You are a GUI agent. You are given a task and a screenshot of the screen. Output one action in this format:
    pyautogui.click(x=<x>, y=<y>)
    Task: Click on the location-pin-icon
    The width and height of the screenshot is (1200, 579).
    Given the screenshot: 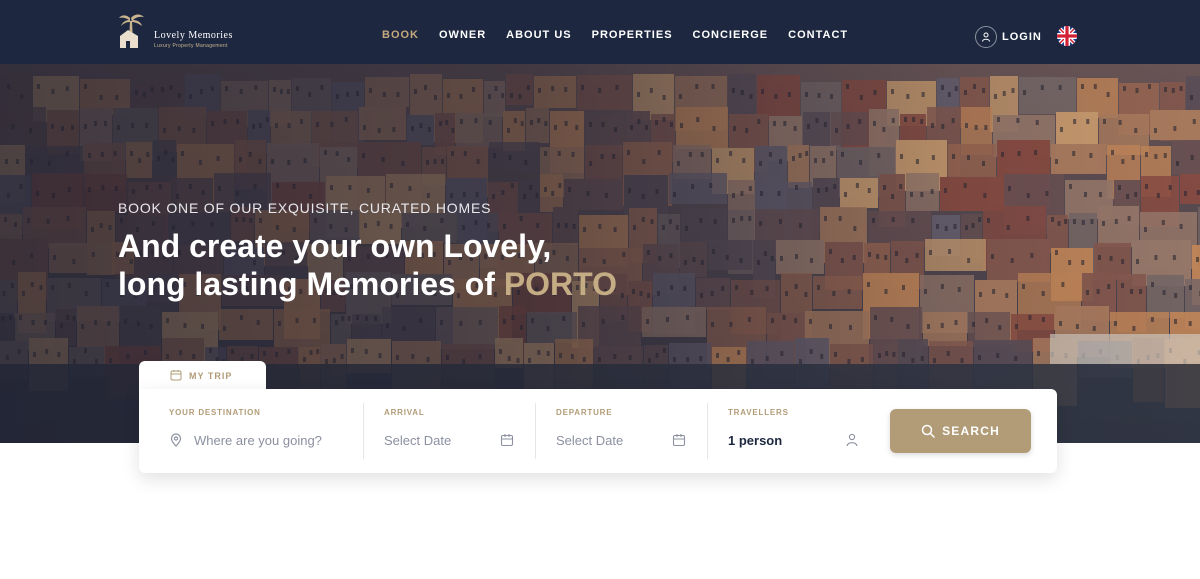 What is the action you would take?
    pyautogui.click(x=176, y=440)
    